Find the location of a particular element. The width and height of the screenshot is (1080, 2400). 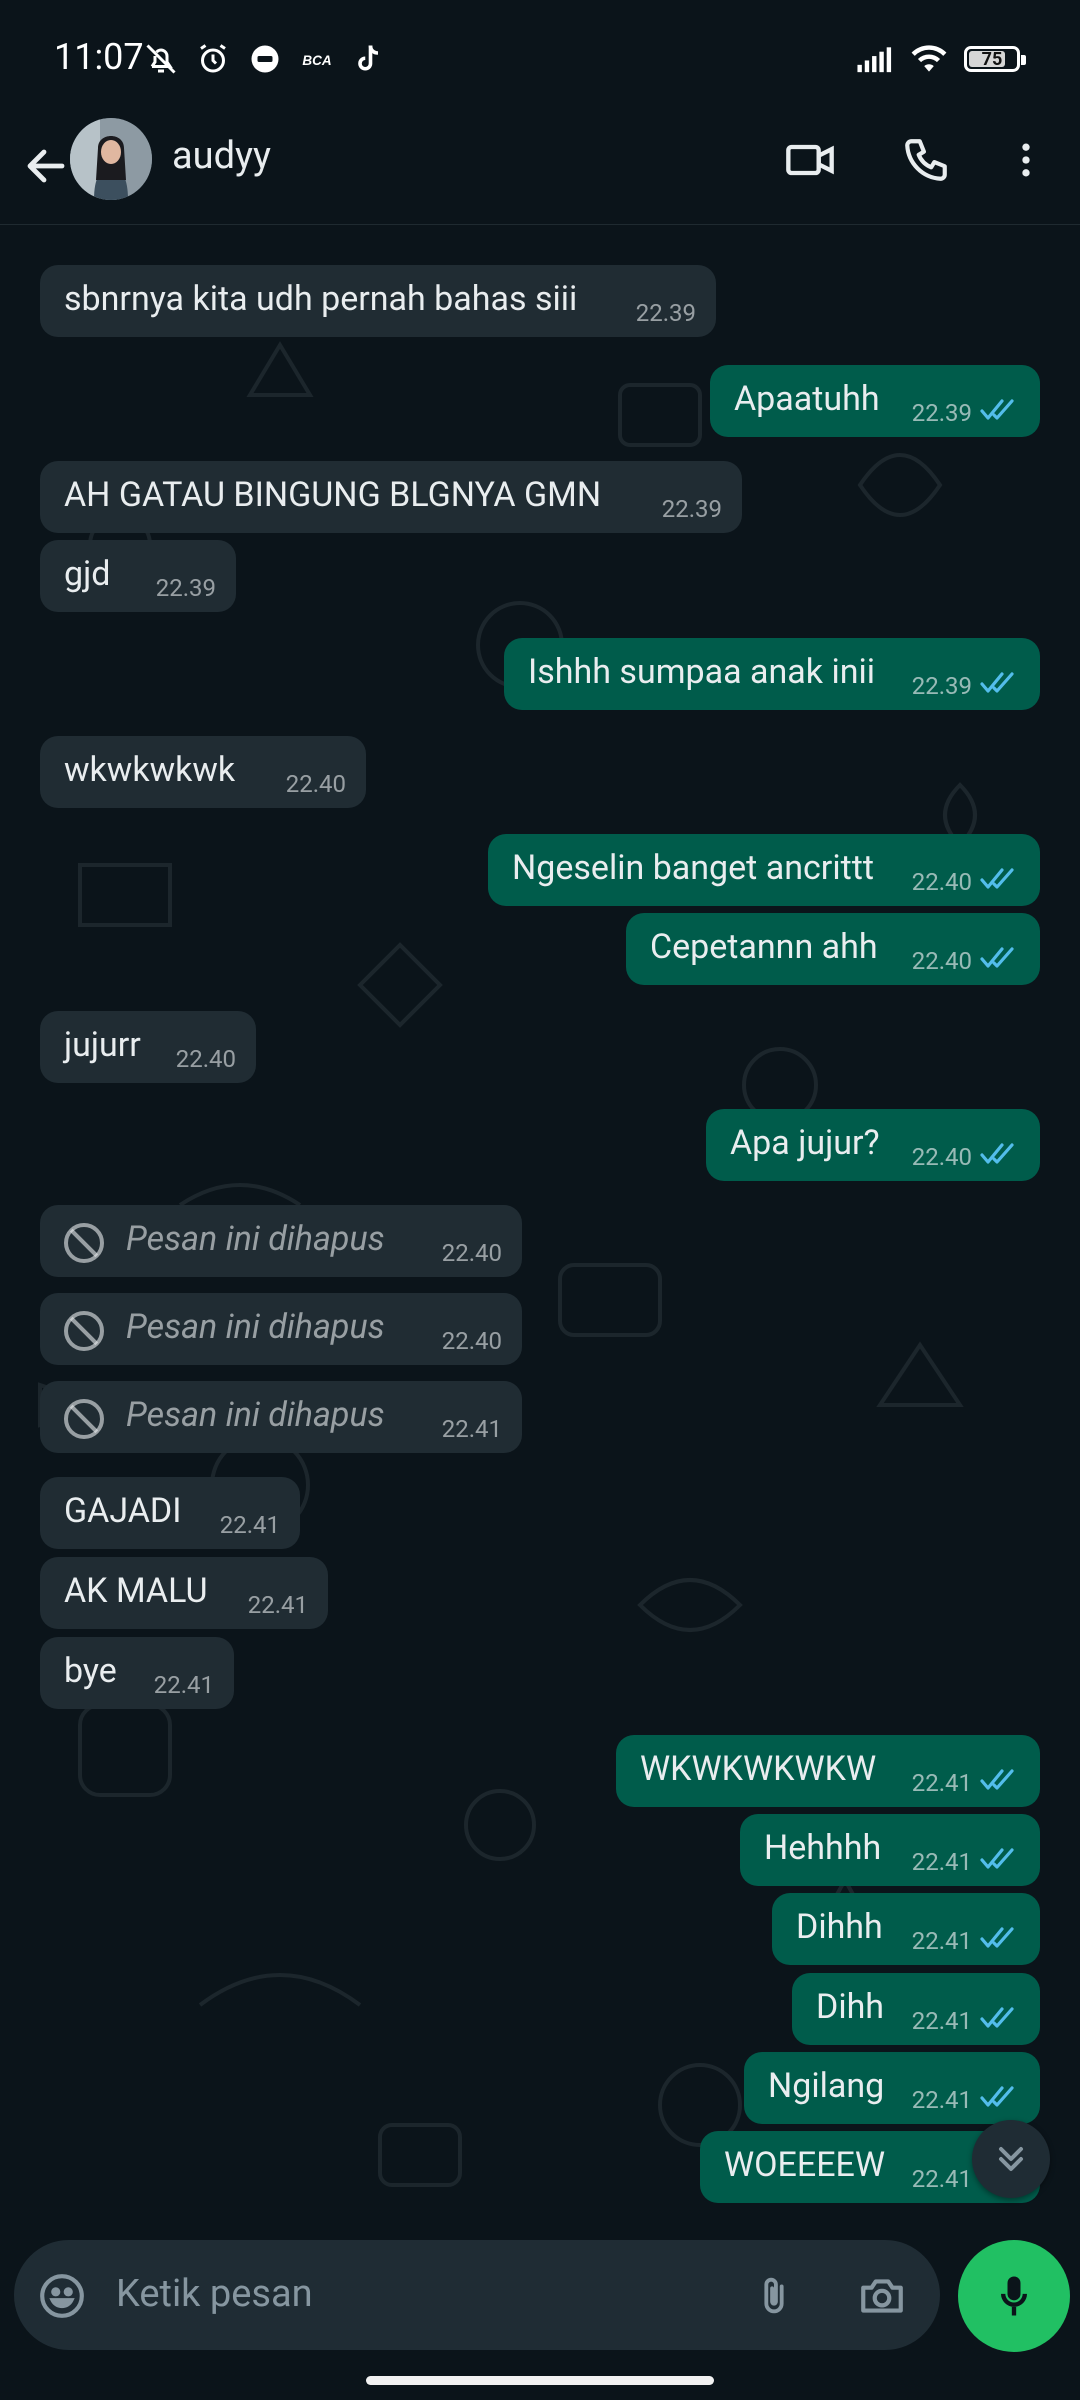

status-bar: 11:07 BCA 75 is located at coordinates (540, 60).